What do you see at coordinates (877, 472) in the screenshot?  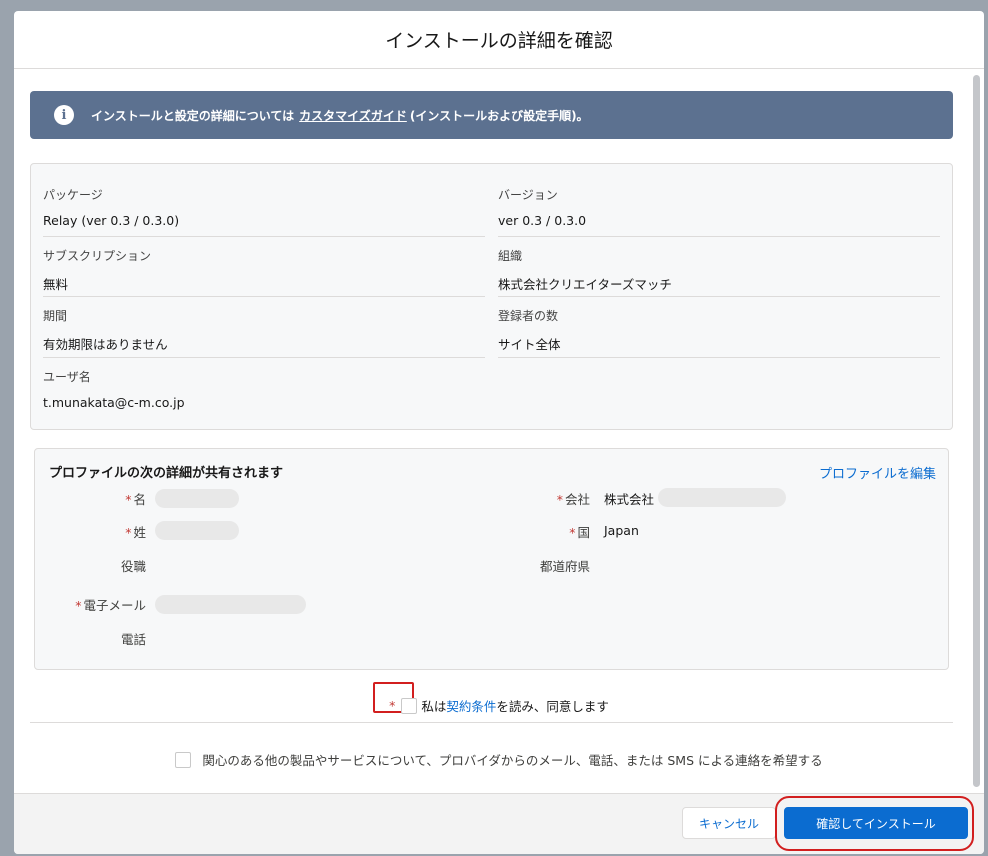 I see `edit-profile-link: プロファイルを編集` at bounding box center [877, 472].